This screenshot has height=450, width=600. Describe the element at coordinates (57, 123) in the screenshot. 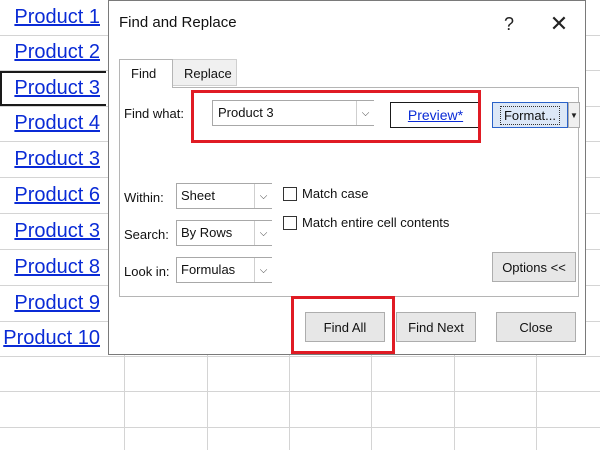

I see `cell-link: Product 4` at that location.